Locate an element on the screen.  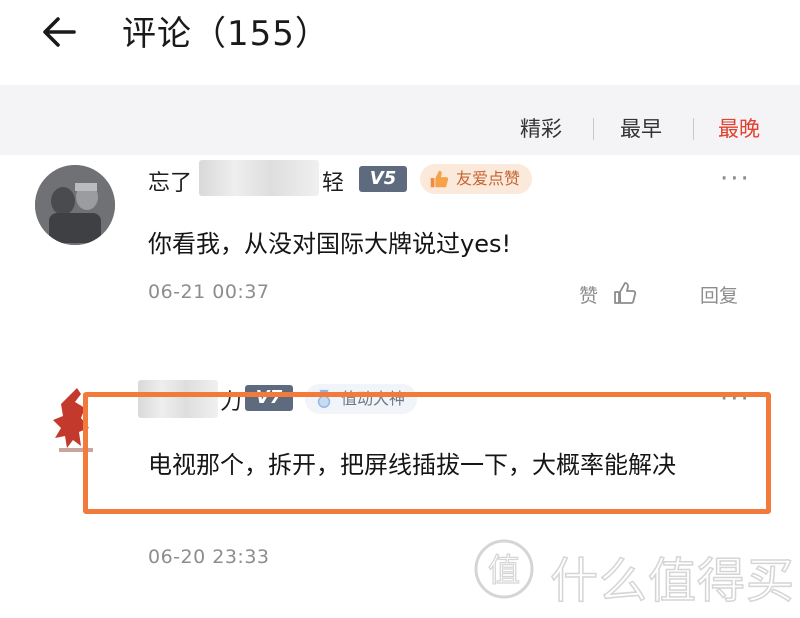
avatar is located at coordinates (75, 205).